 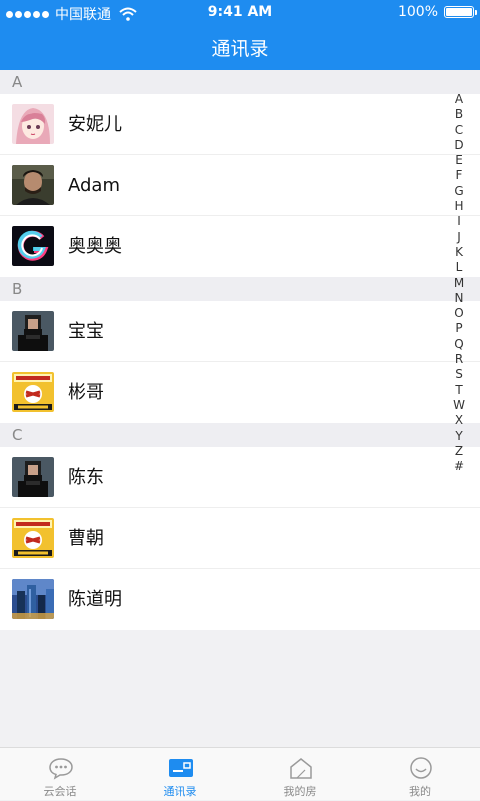 I want to click on contact-row: 曹朝, so click(x=240, y=538).